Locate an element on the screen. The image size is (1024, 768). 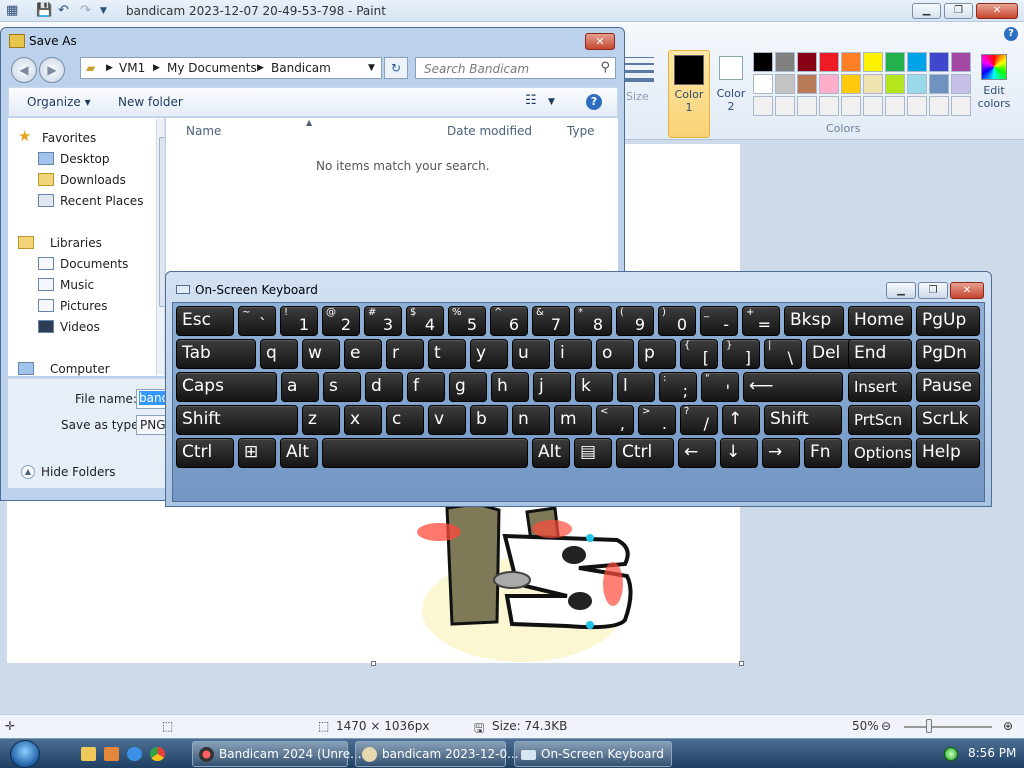
key-pause: Pause is located at coordinates (948, 387).